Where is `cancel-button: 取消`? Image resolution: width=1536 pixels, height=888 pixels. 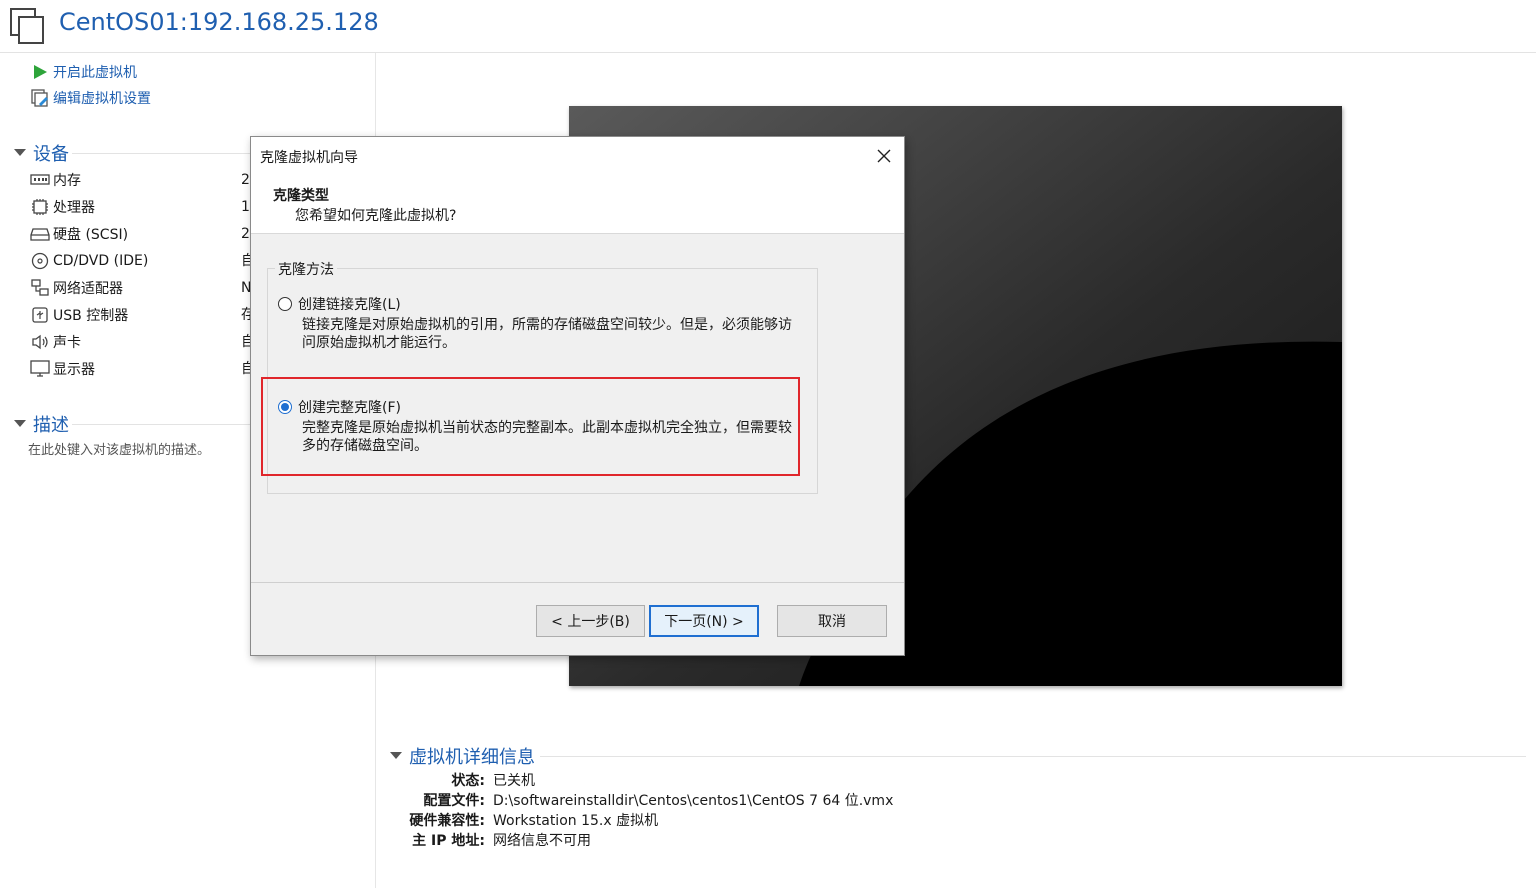 cancel-button: 取消 is located at coordinates (832, 621).